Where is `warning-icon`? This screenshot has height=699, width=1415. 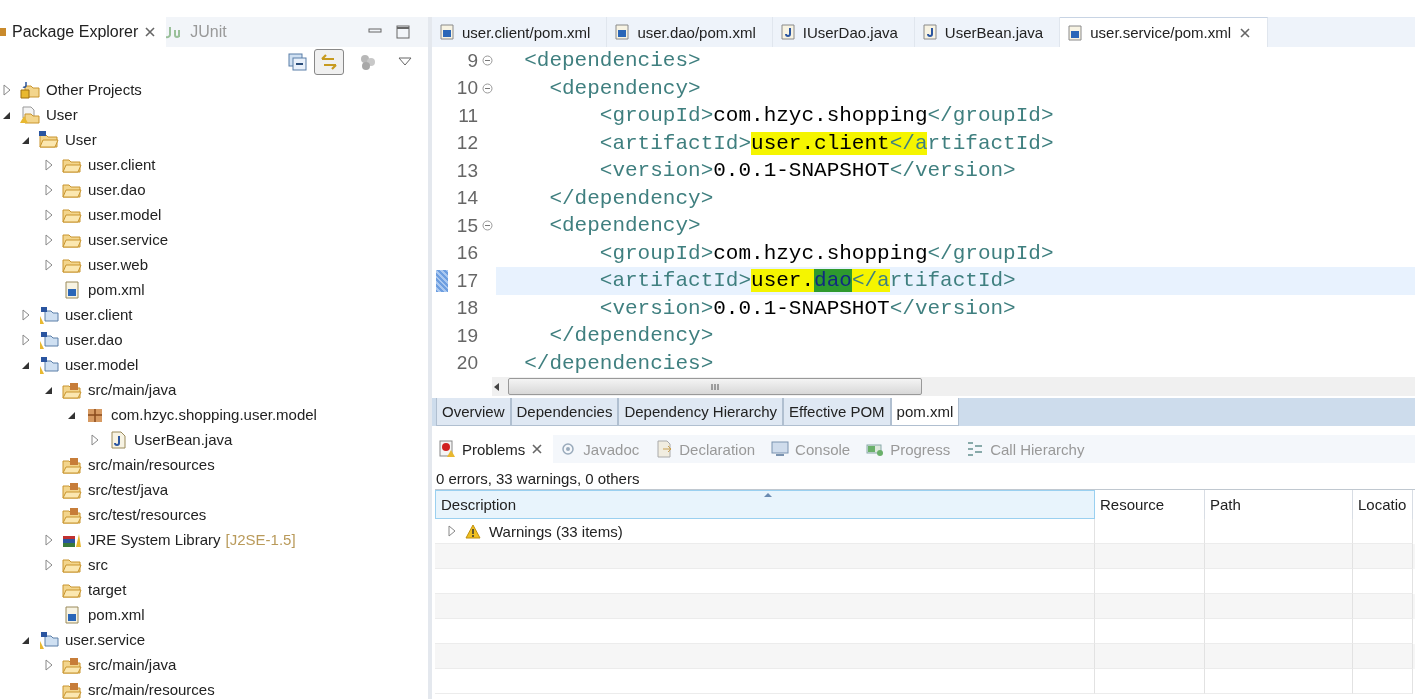 warning-icon is located at coordinates (473, 531).